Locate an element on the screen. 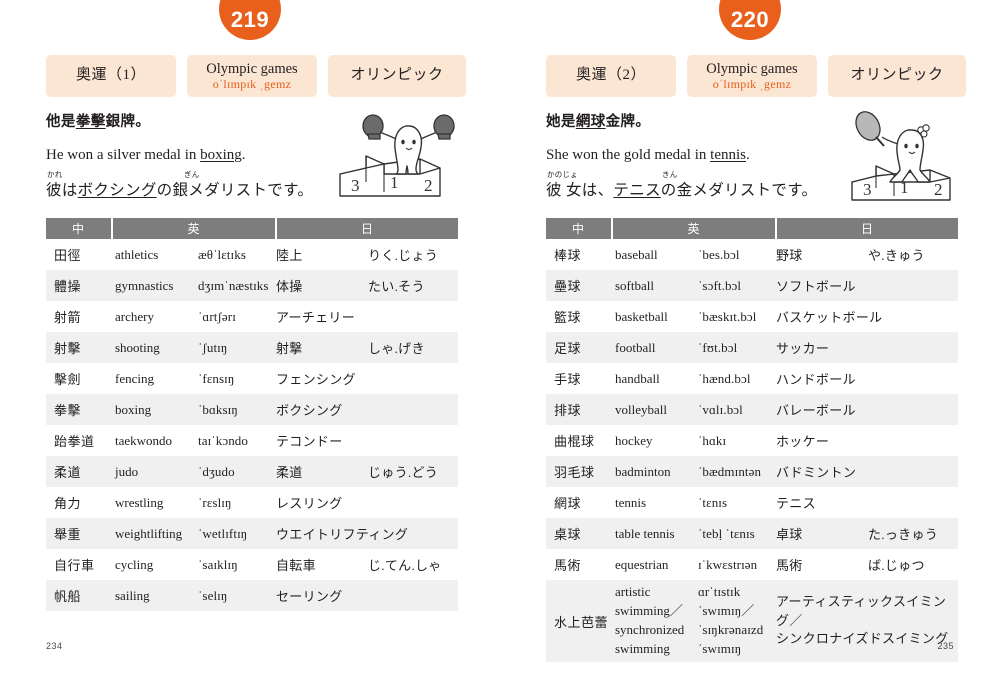  cell-chinese: 舉重 is located at coordinates (79, 533).